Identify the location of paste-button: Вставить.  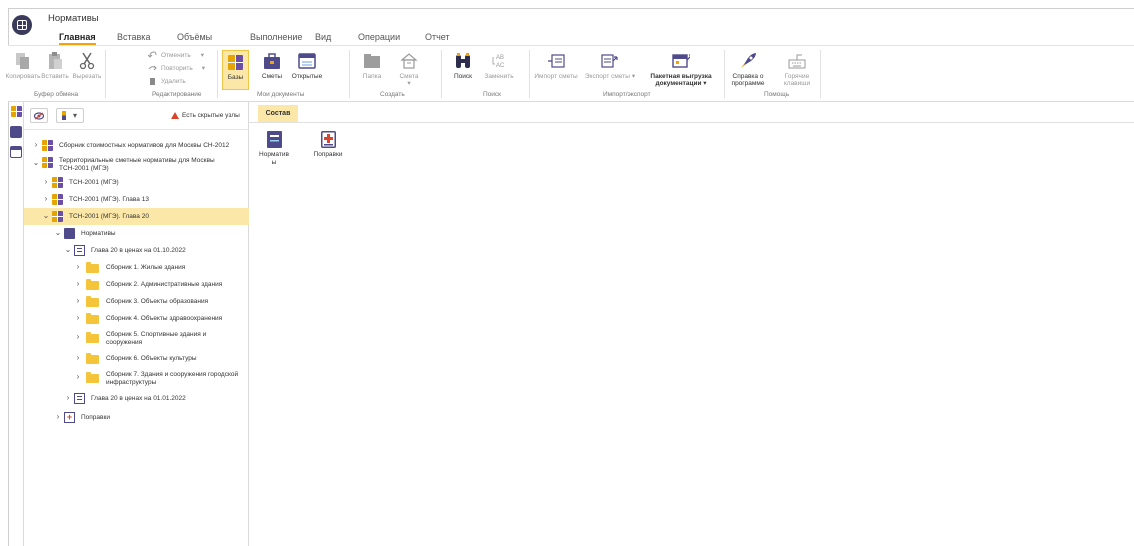
(55, 65).